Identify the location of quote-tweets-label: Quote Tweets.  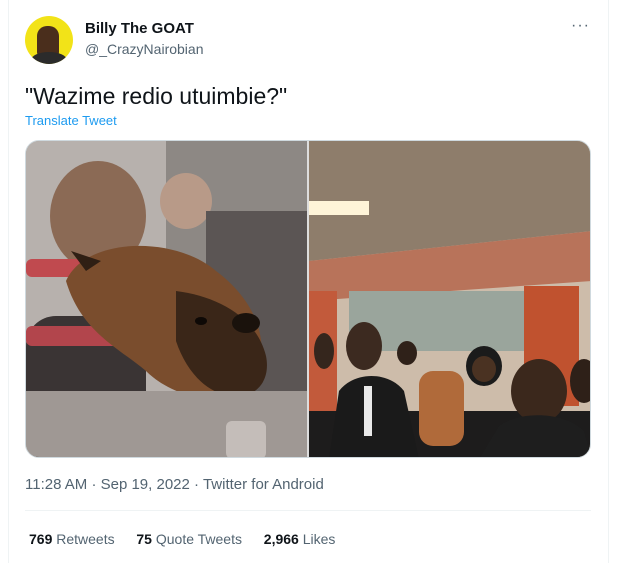
(198, 539).